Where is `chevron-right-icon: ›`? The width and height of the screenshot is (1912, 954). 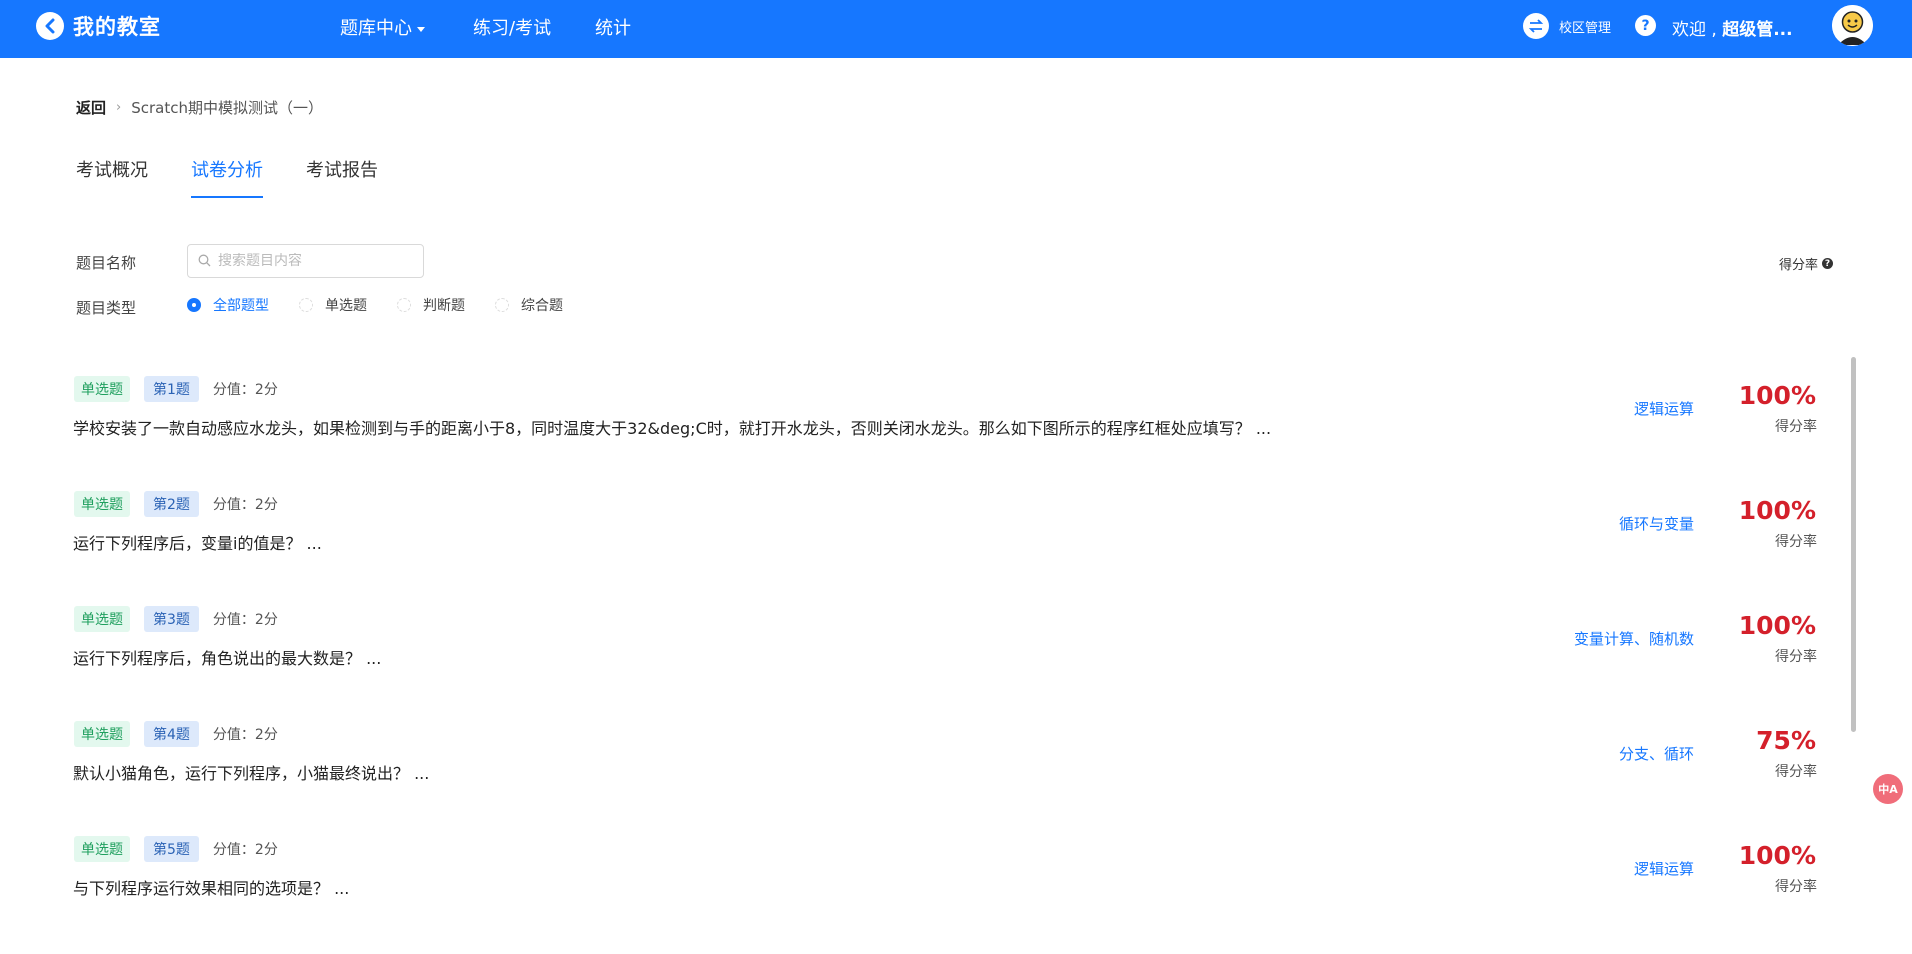
chevron-right-icon: › is located at coordinates (119, 107).